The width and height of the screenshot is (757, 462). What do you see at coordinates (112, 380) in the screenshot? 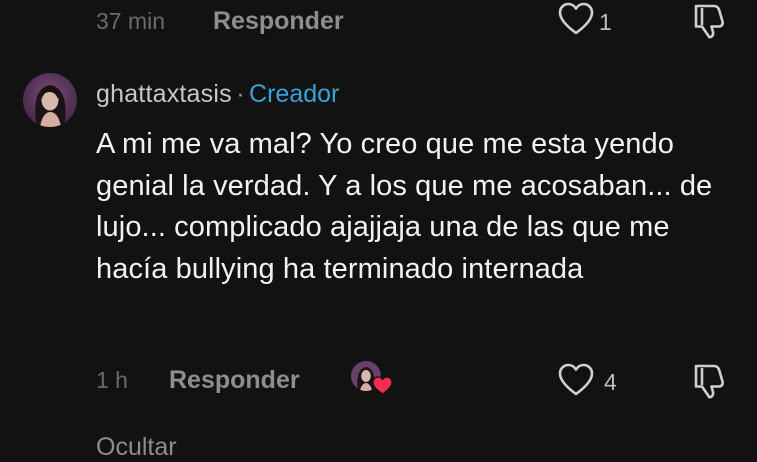
I see `comment-time: 1 h` at bounding box center [112, 380].